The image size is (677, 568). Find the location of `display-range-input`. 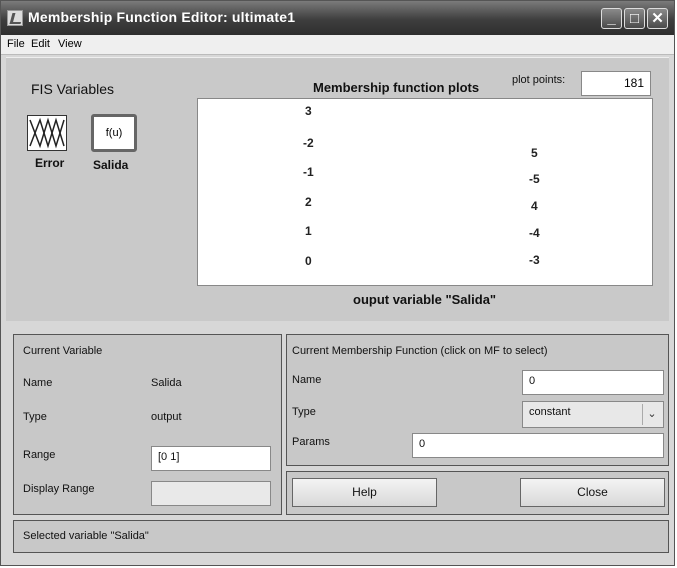

display-range-input is located at coordinates (211, 493).